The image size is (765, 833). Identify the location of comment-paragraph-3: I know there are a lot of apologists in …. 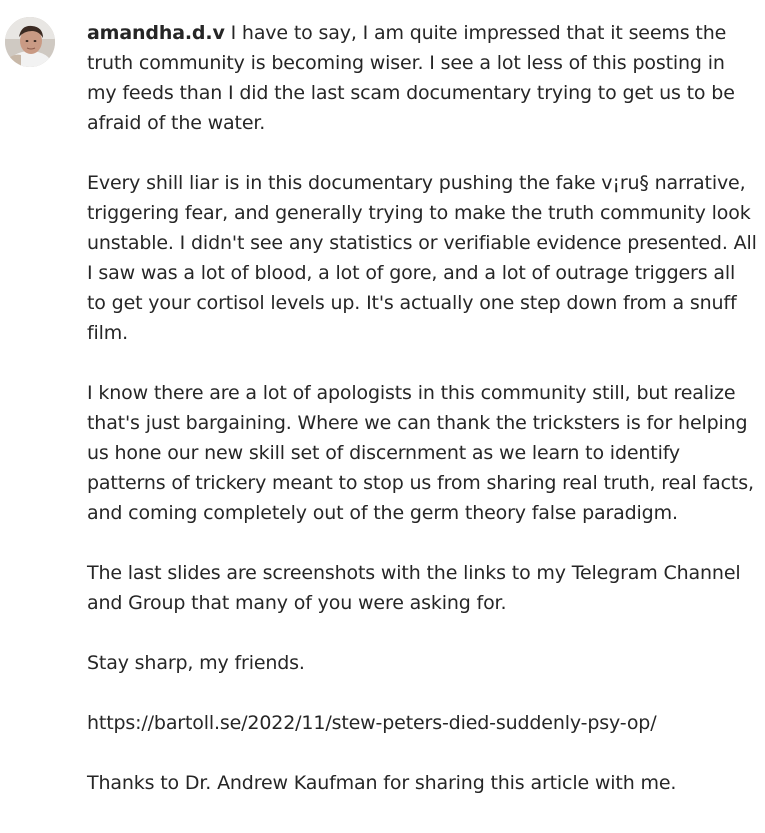
(420, 453).